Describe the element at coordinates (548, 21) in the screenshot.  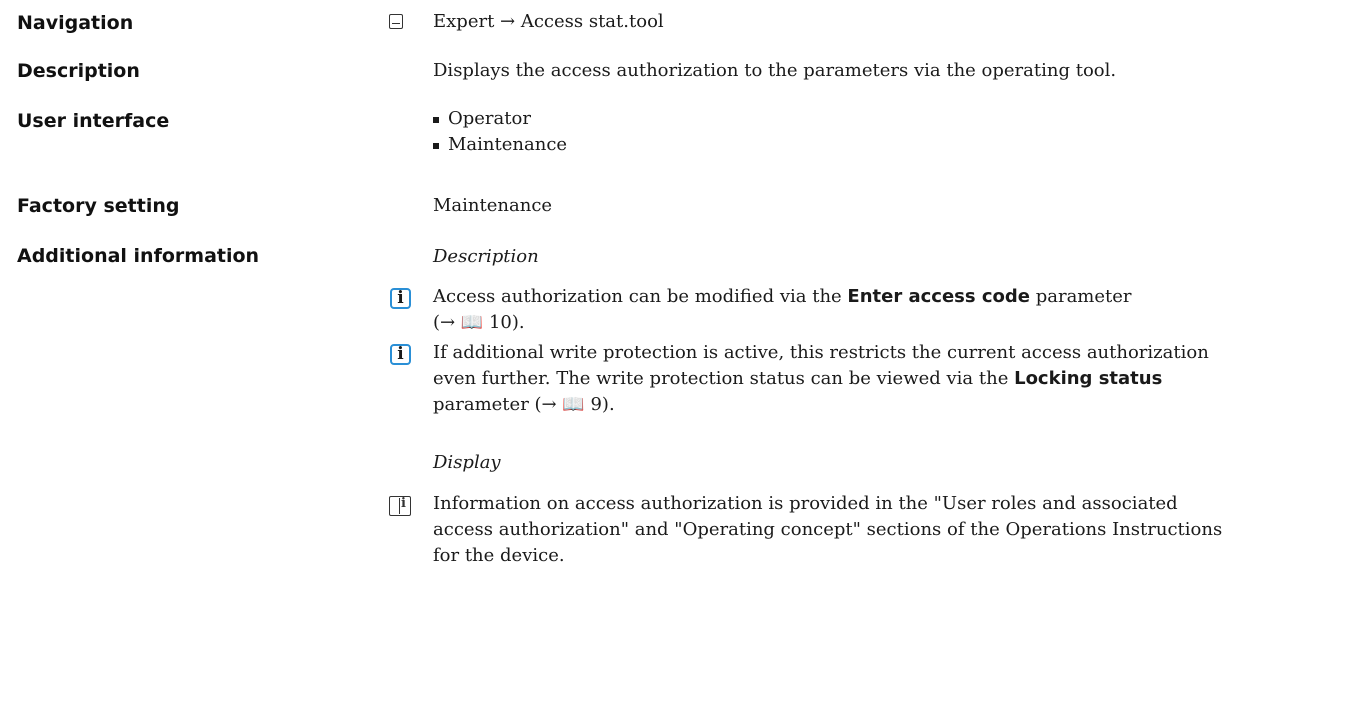
I see `navigation-path: Expert → Access stat.tool` at that location.